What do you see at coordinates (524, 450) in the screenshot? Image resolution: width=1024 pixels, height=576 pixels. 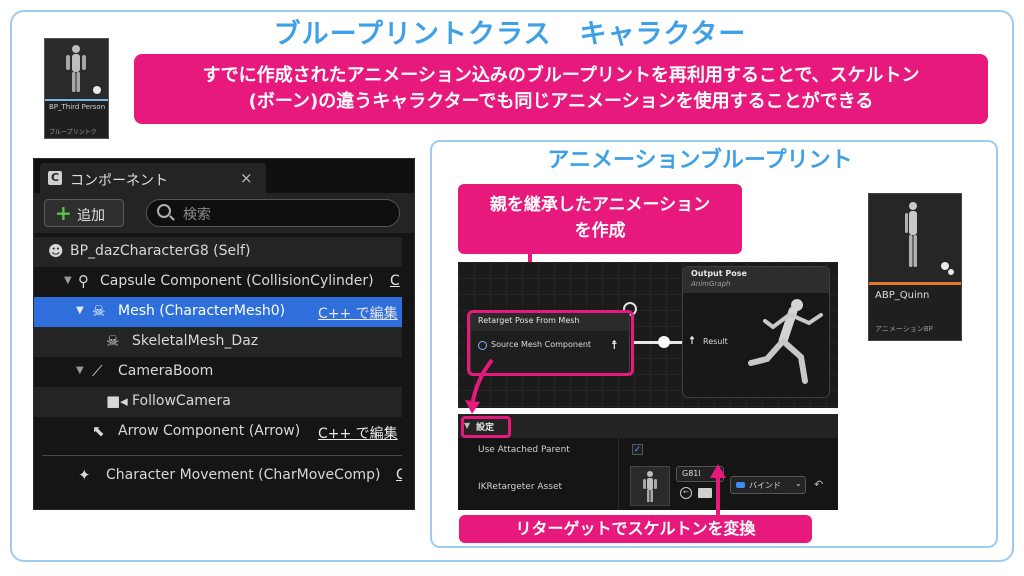 I see `use-attached-parent-label: Use Attached Parent` at bounding box center [524, 450].